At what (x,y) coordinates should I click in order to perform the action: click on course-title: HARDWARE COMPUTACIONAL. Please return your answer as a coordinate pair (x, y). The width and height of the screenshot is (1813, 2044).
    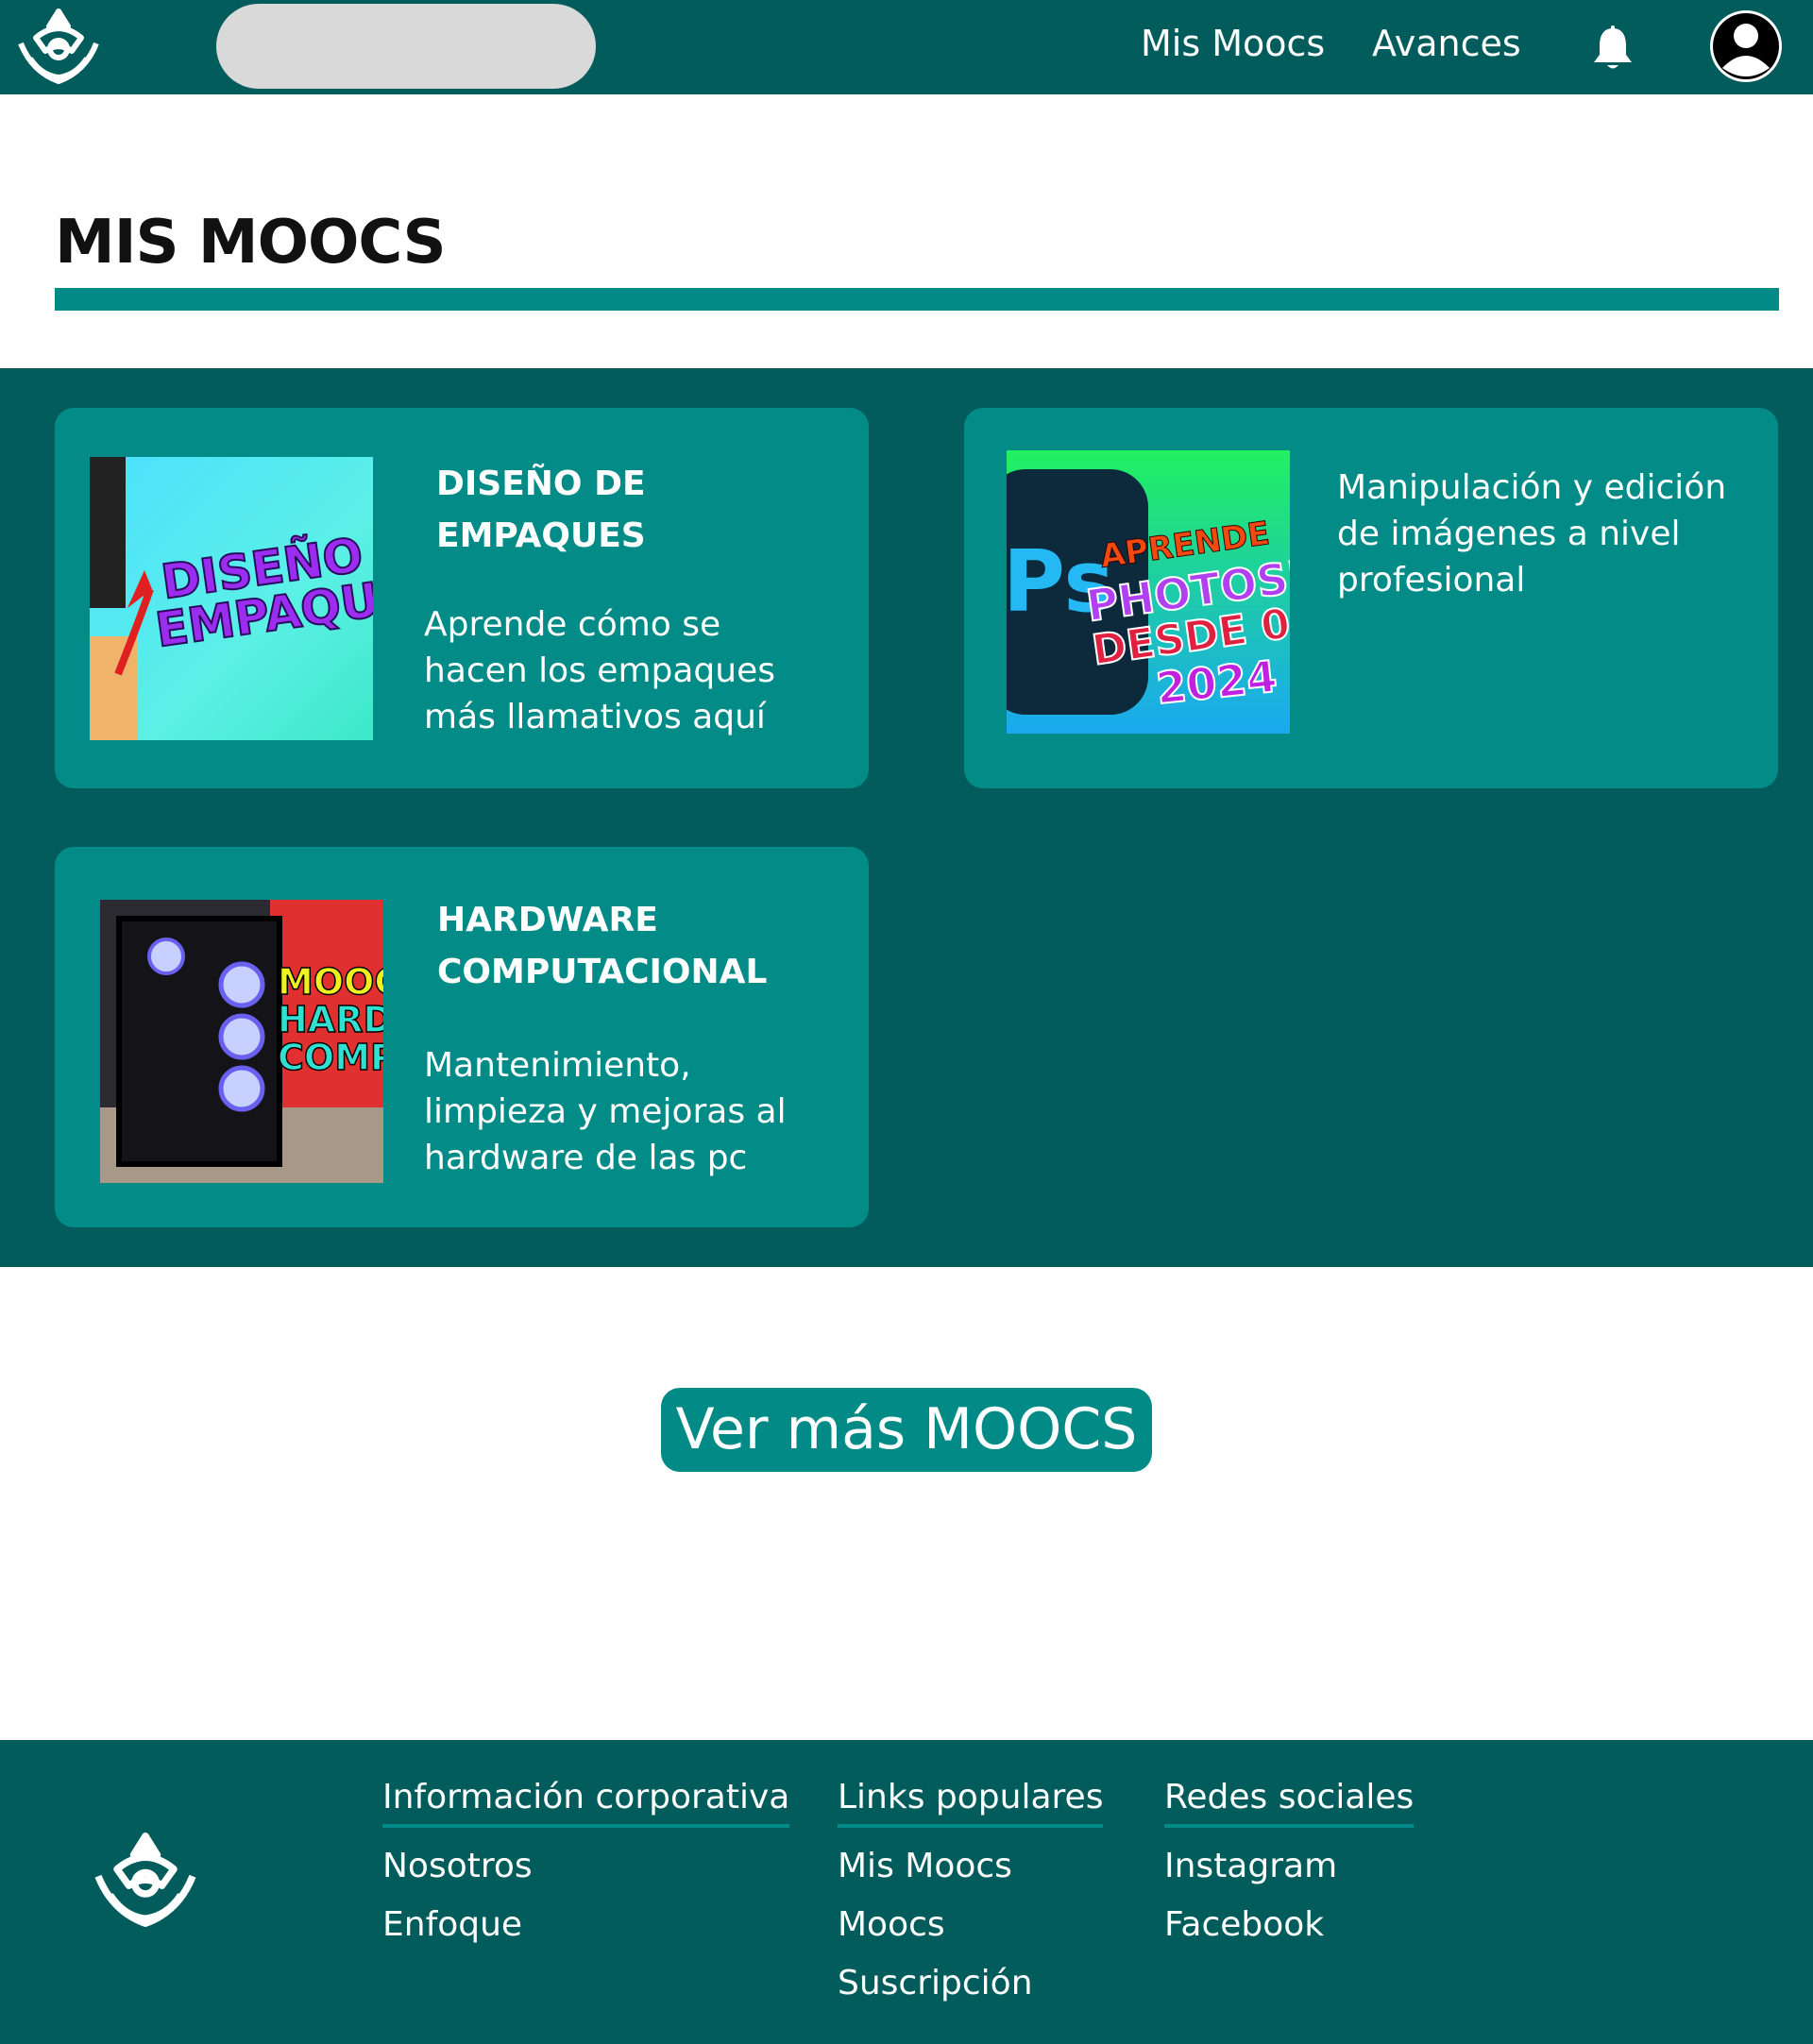
    Looking at the image, I should click on (635, 946).